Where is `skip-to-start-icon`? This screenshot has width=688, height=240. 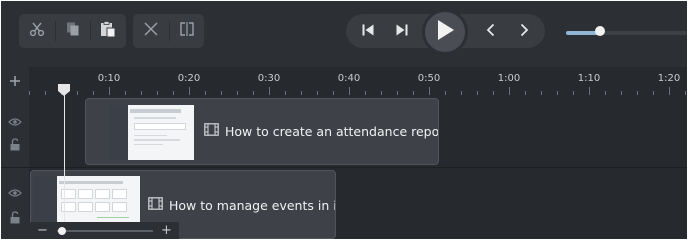 skip-to-start-icon is located at coordinates (368, 31).